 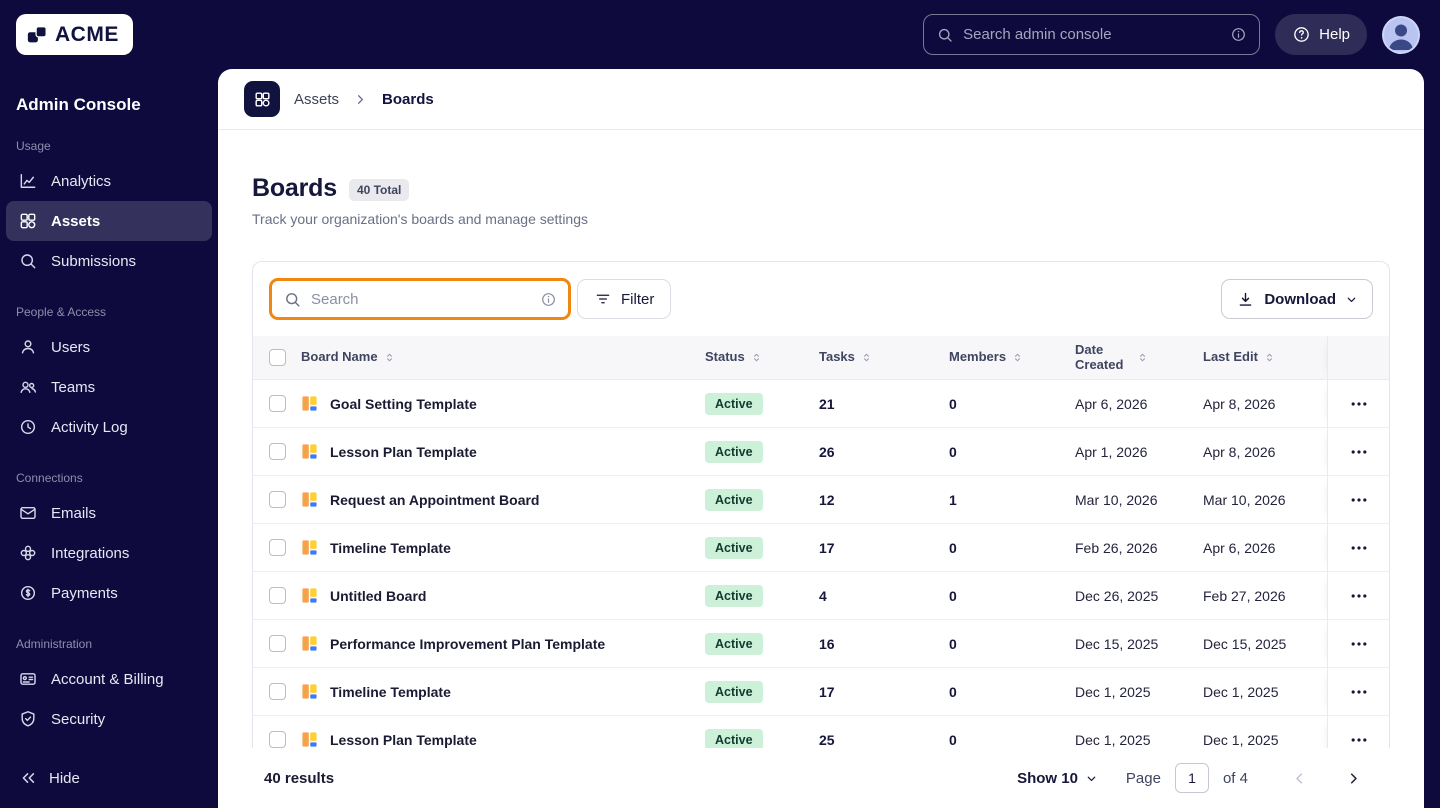 I want to click on page-number-input, so click(x=1191, y=778).